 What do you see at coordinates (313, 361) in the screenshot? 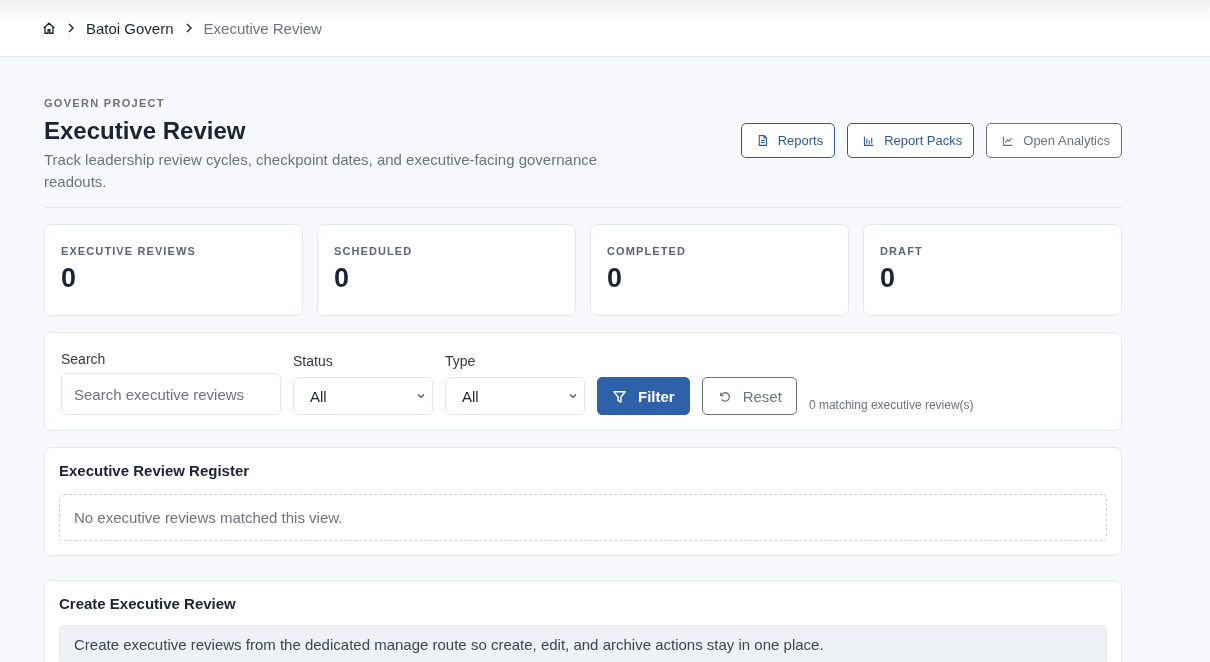
I see `field-label: Status` at bounding box center [313, 361].